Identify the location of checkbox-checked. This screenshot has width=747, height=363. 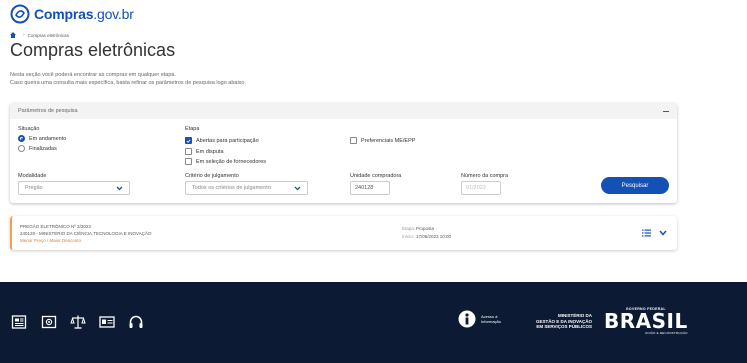
(188, 140).